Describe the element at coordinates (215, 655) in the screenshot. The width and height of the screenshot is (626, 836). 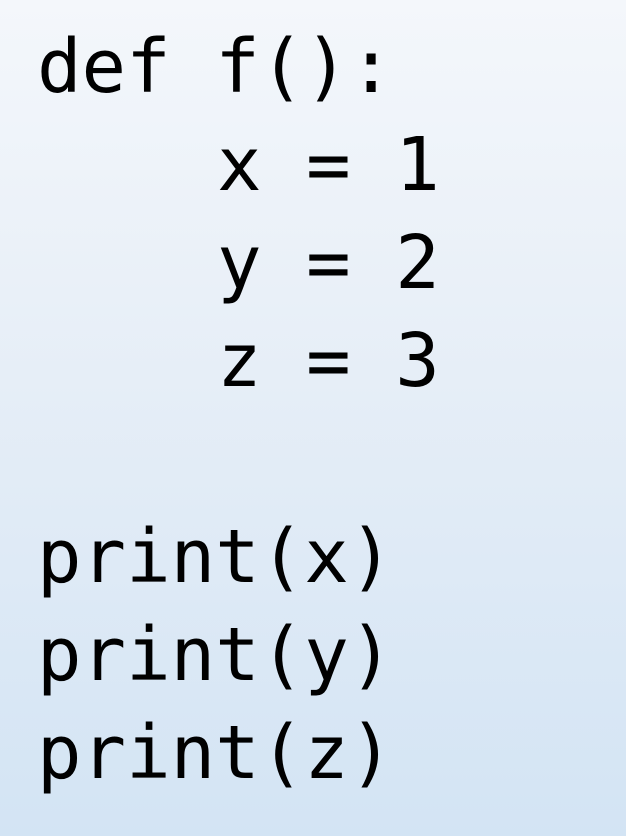
I see `code-line-7: print(y)` at that location.